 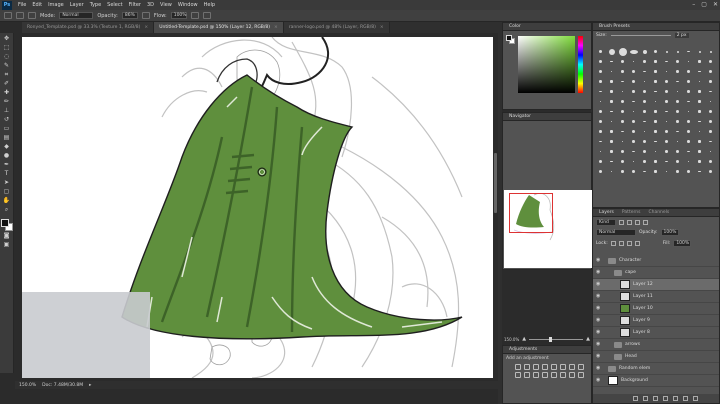 I want to click on gradient-tool-icon: ▤, so click(x=7, y=138).